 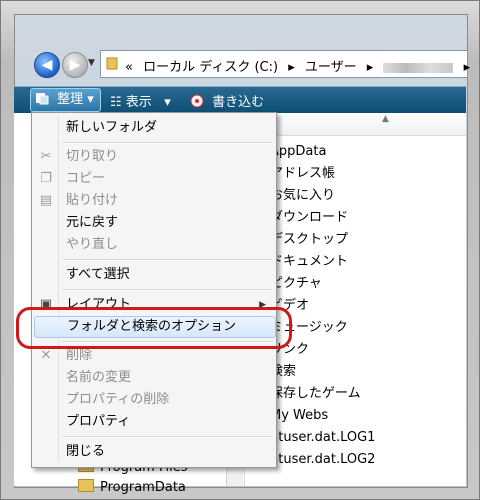 I want to click on breadcrumb-redacted-user, so click(x=418, y=67).